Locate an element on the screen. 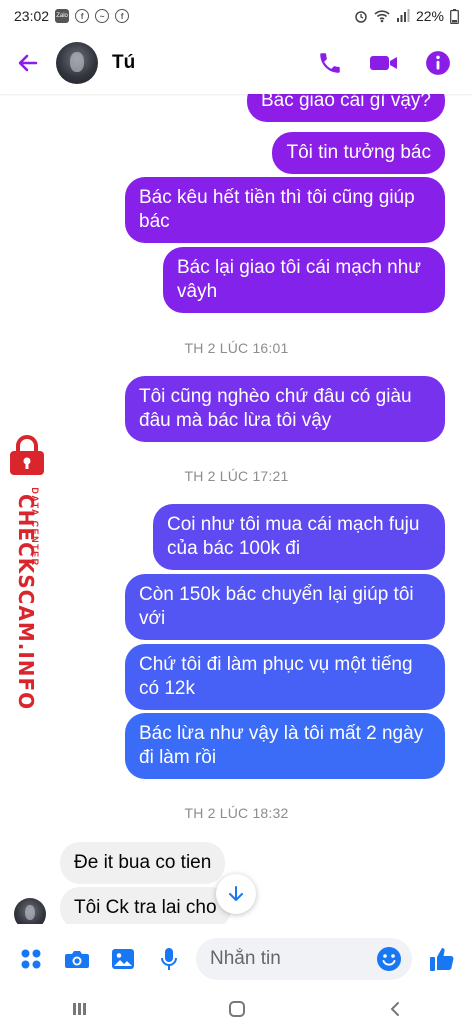 The height and width of the screenshot is (1024, 473). signal-icon is located at coordinates (403, 15).